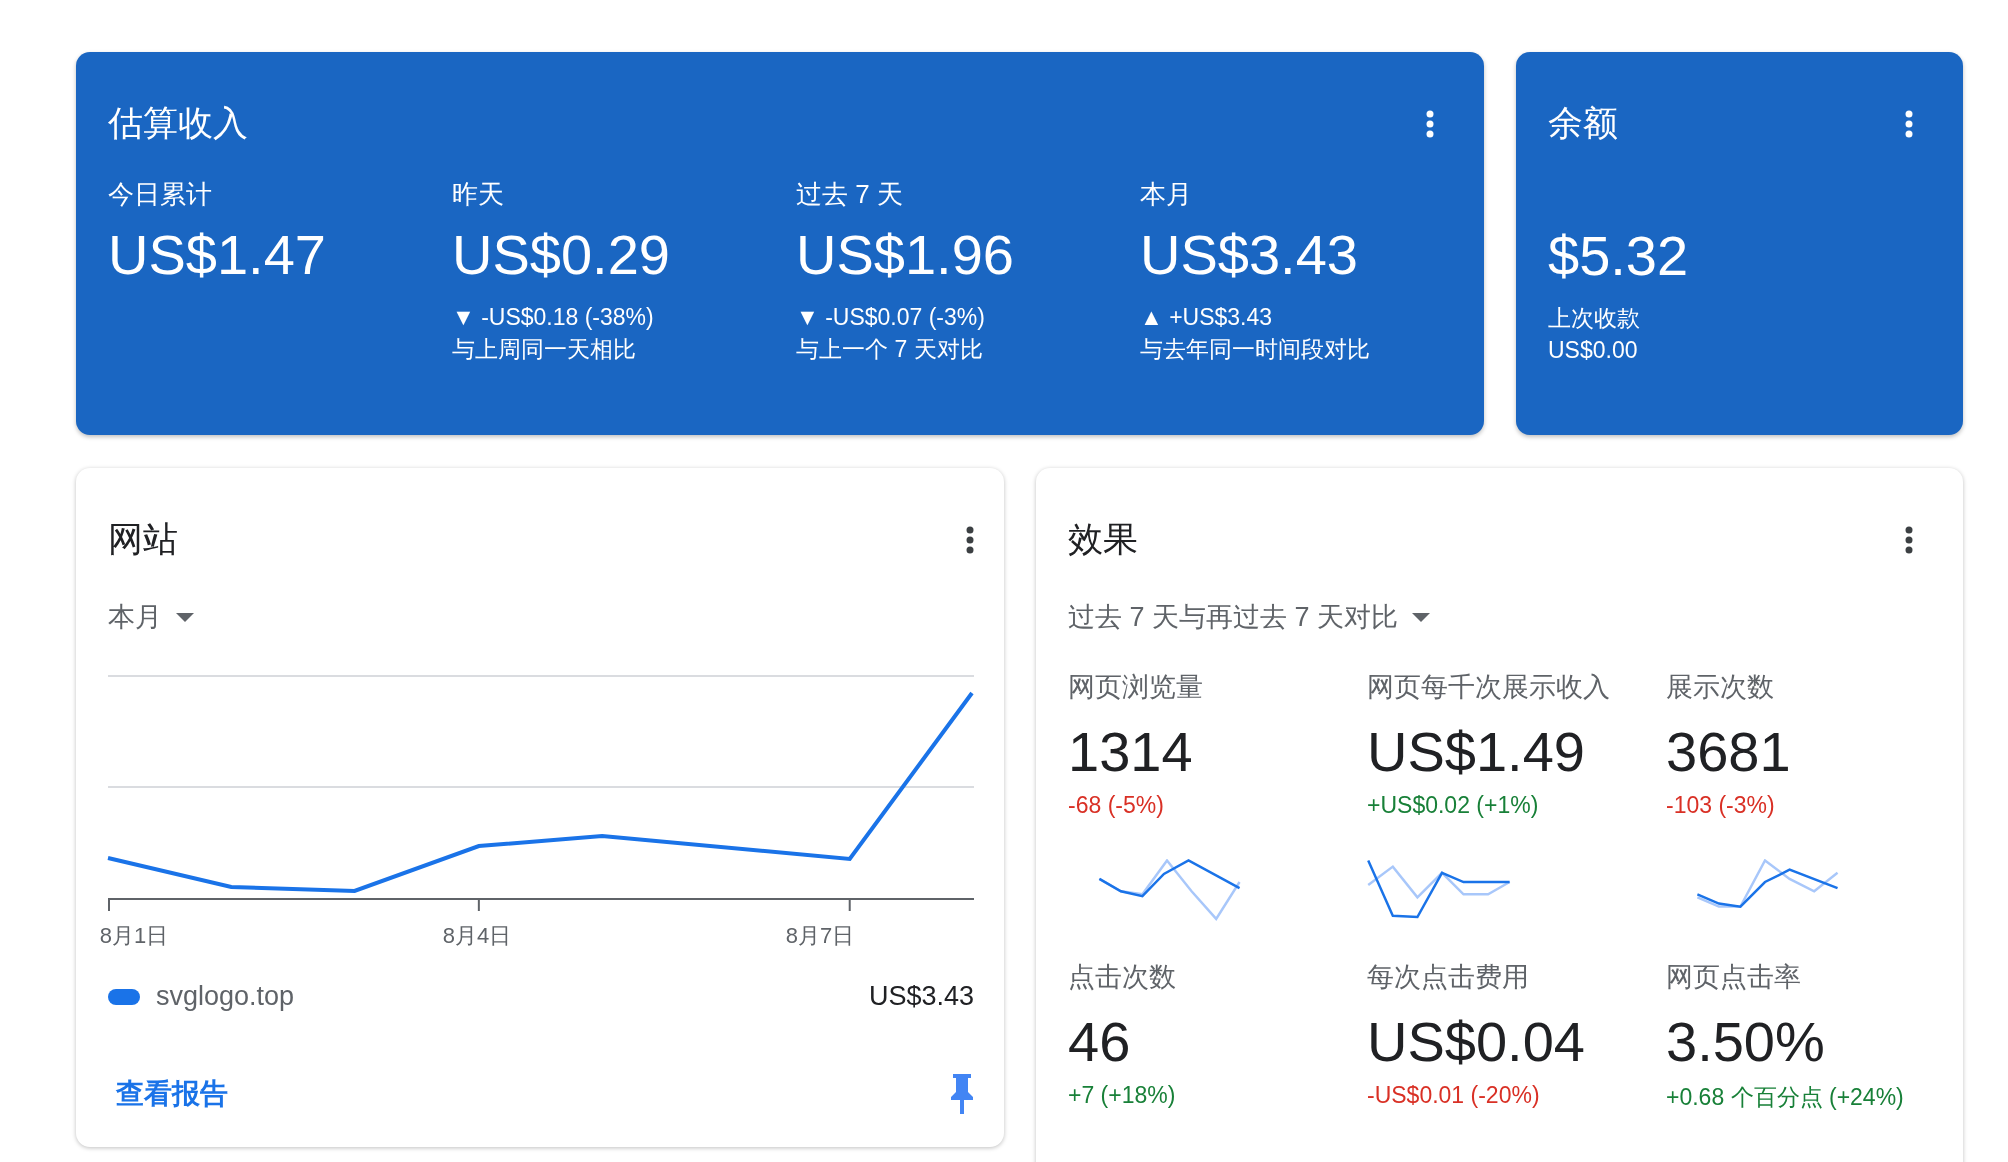  Describe the element at coordinates (850, 194) in the screenshot. I see `period-label: 过去 7 天` at that location.